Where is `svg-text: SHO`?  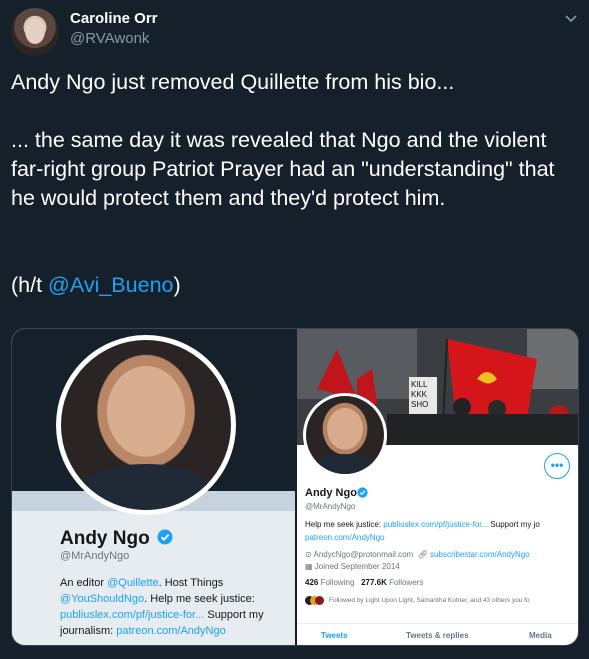
svg-text: SHO is located at coordinates (419, 404).